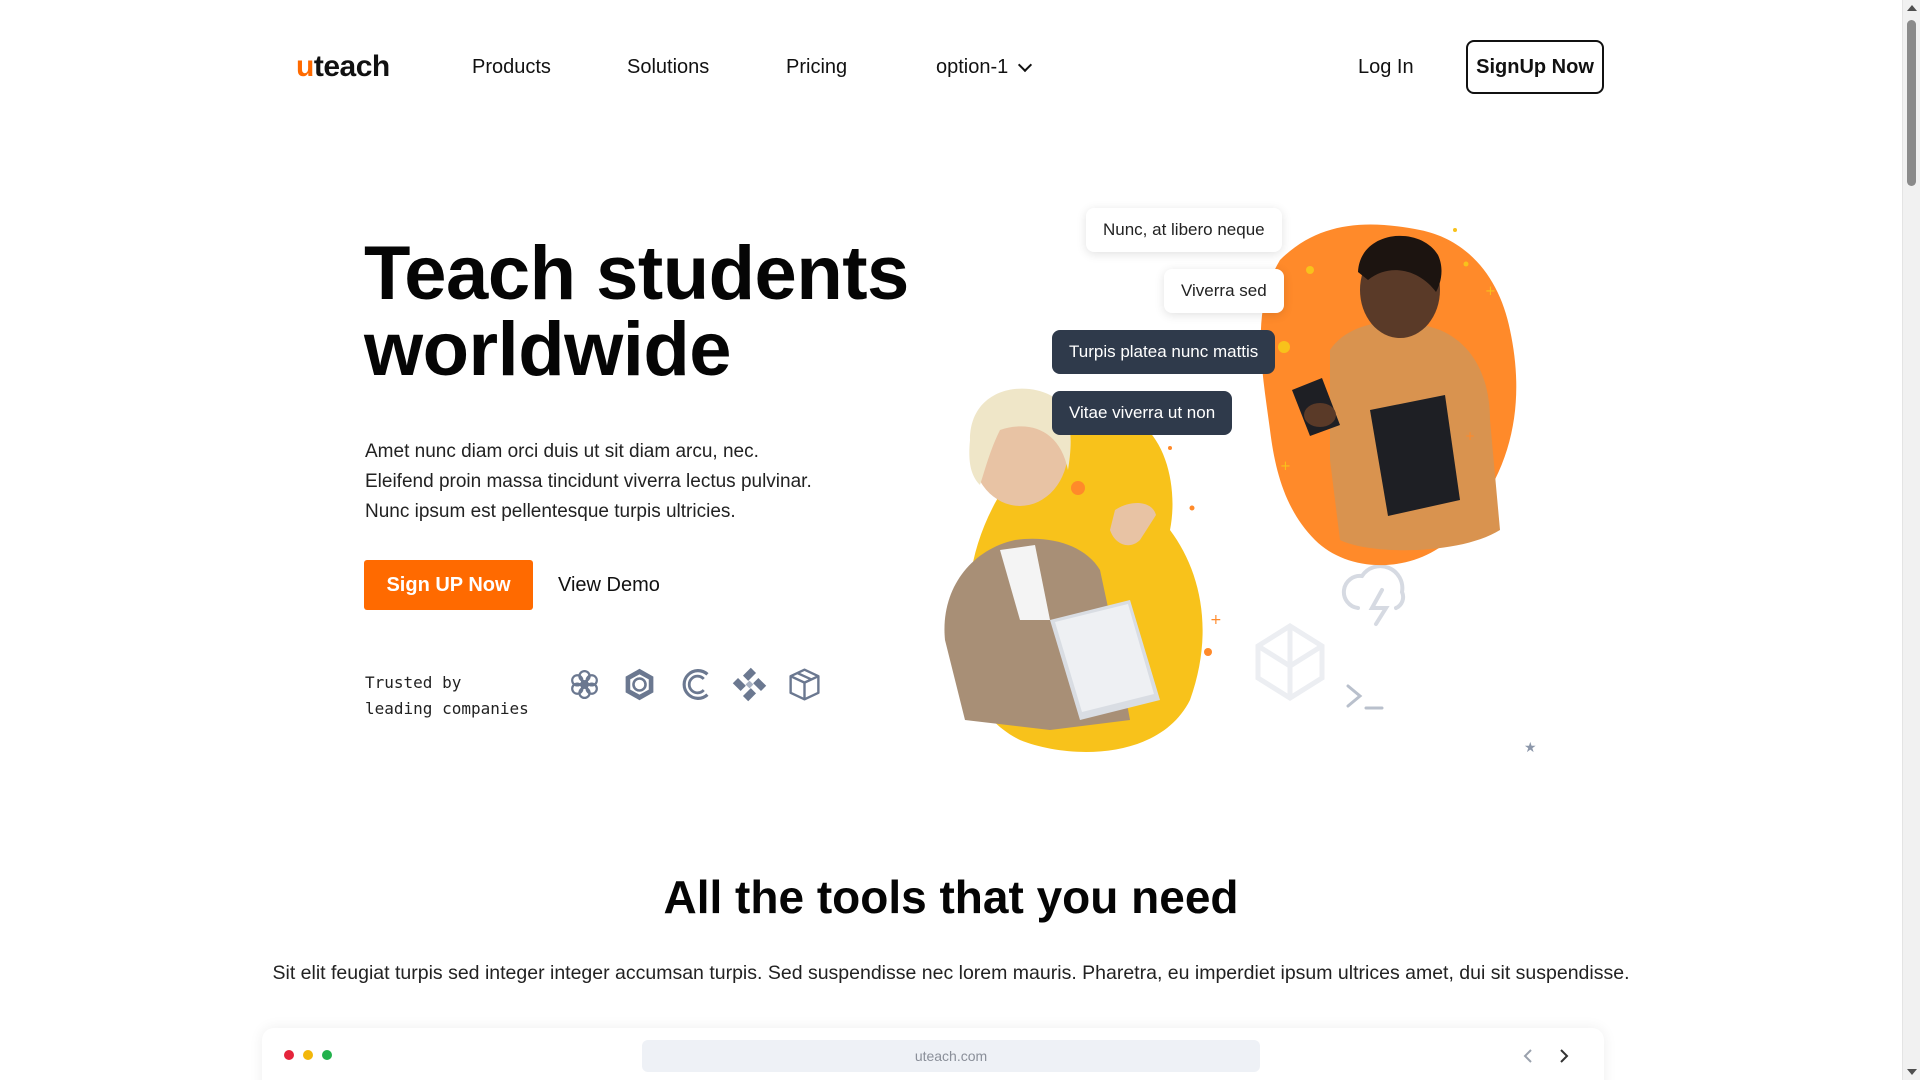 This screenshot has width=1920, height=1080. Describe the element at coordinates (447, 708) in the screenshot. I see `trusted-line: leading companies` at that location.